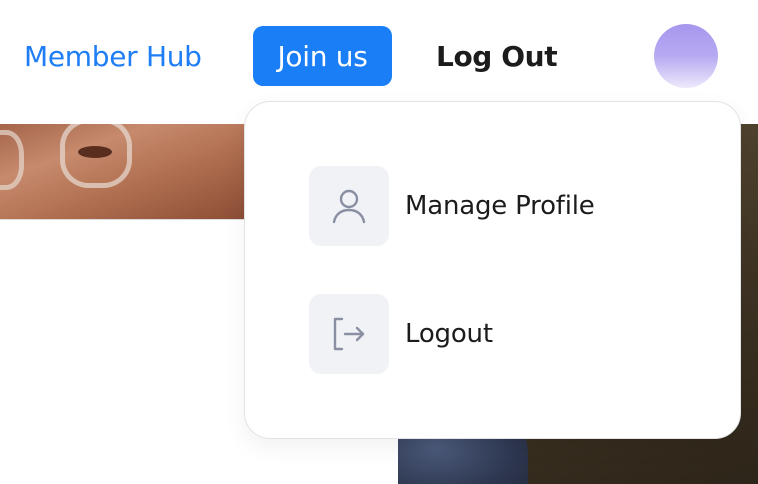 The image size is (758, 484). Describe the element at coordinates (113, 57) in the screenshot. I see `member-hub-link: Member Hub` at that location.